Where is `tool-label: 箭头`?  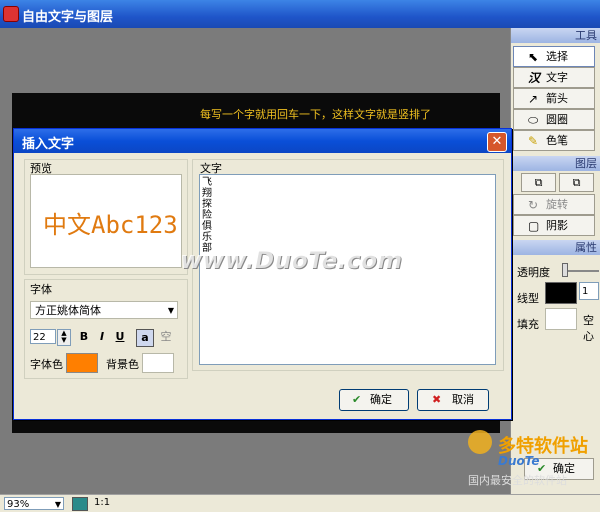
tool-label: 箭头 is located at coordinates (557, 98).